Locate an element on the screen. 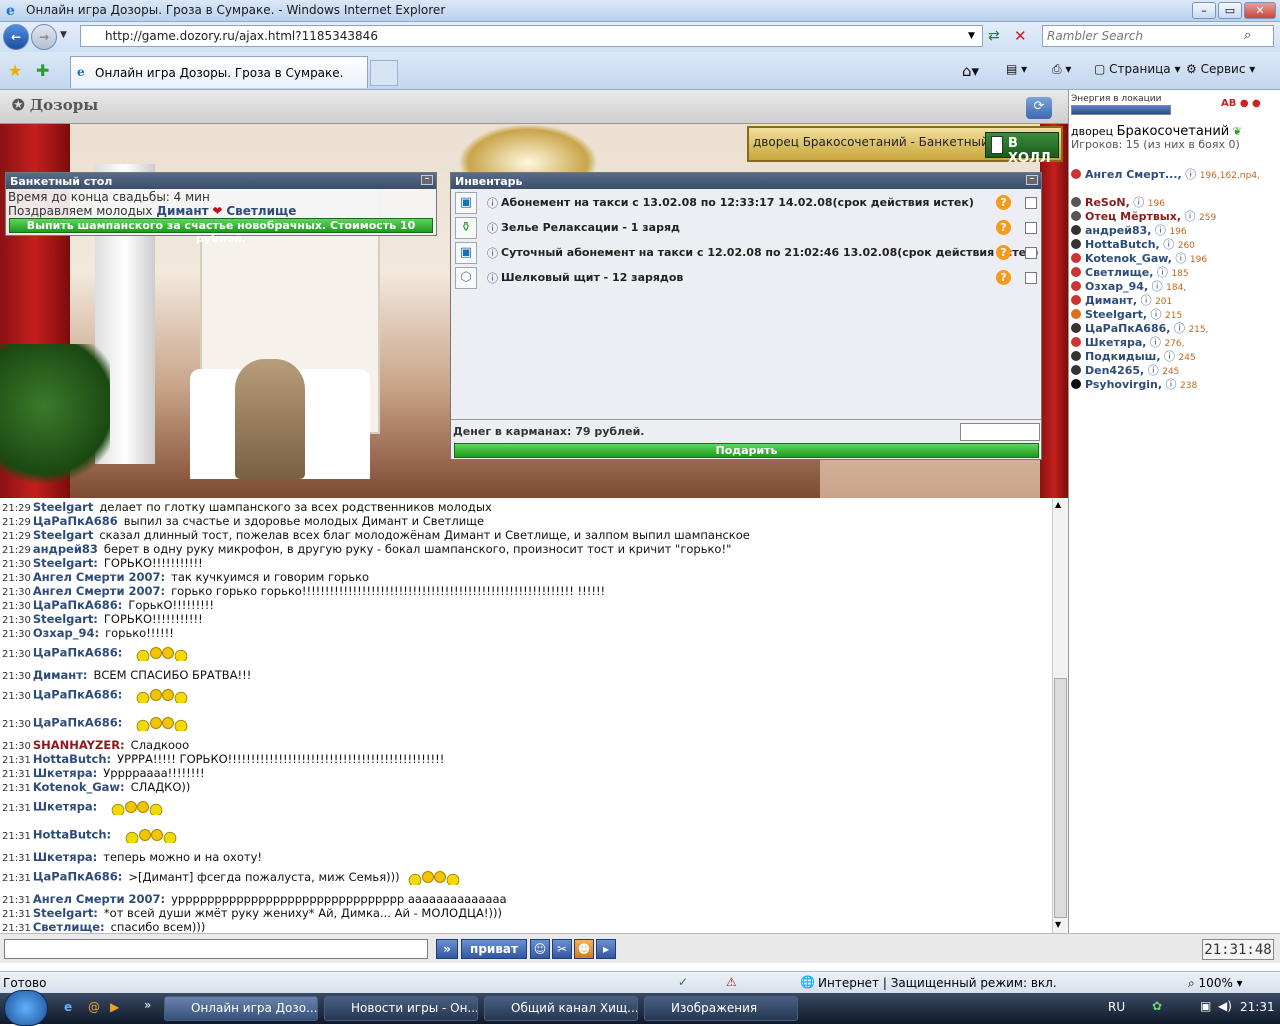  gift-button: Подарить is located at coordinates (746, 450).